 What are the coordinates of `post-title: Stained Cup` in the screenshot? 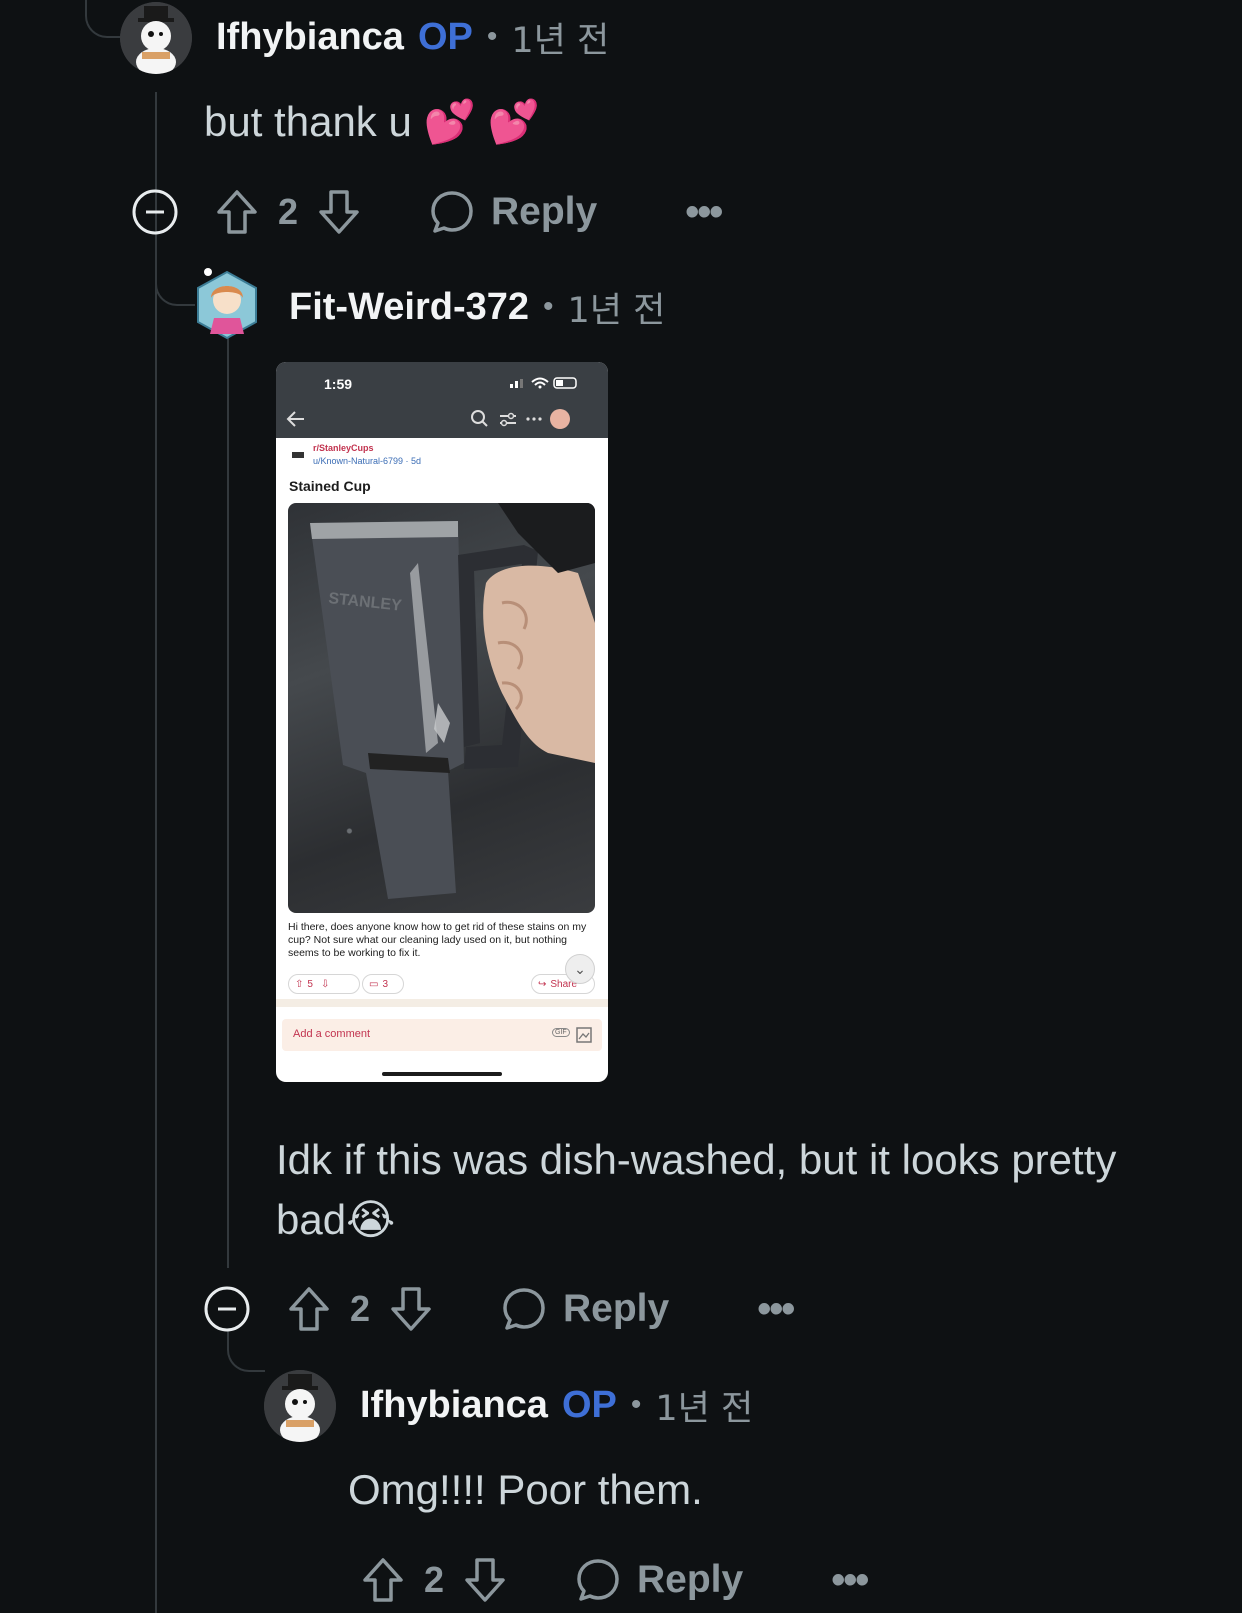 It's located at (330, 486).